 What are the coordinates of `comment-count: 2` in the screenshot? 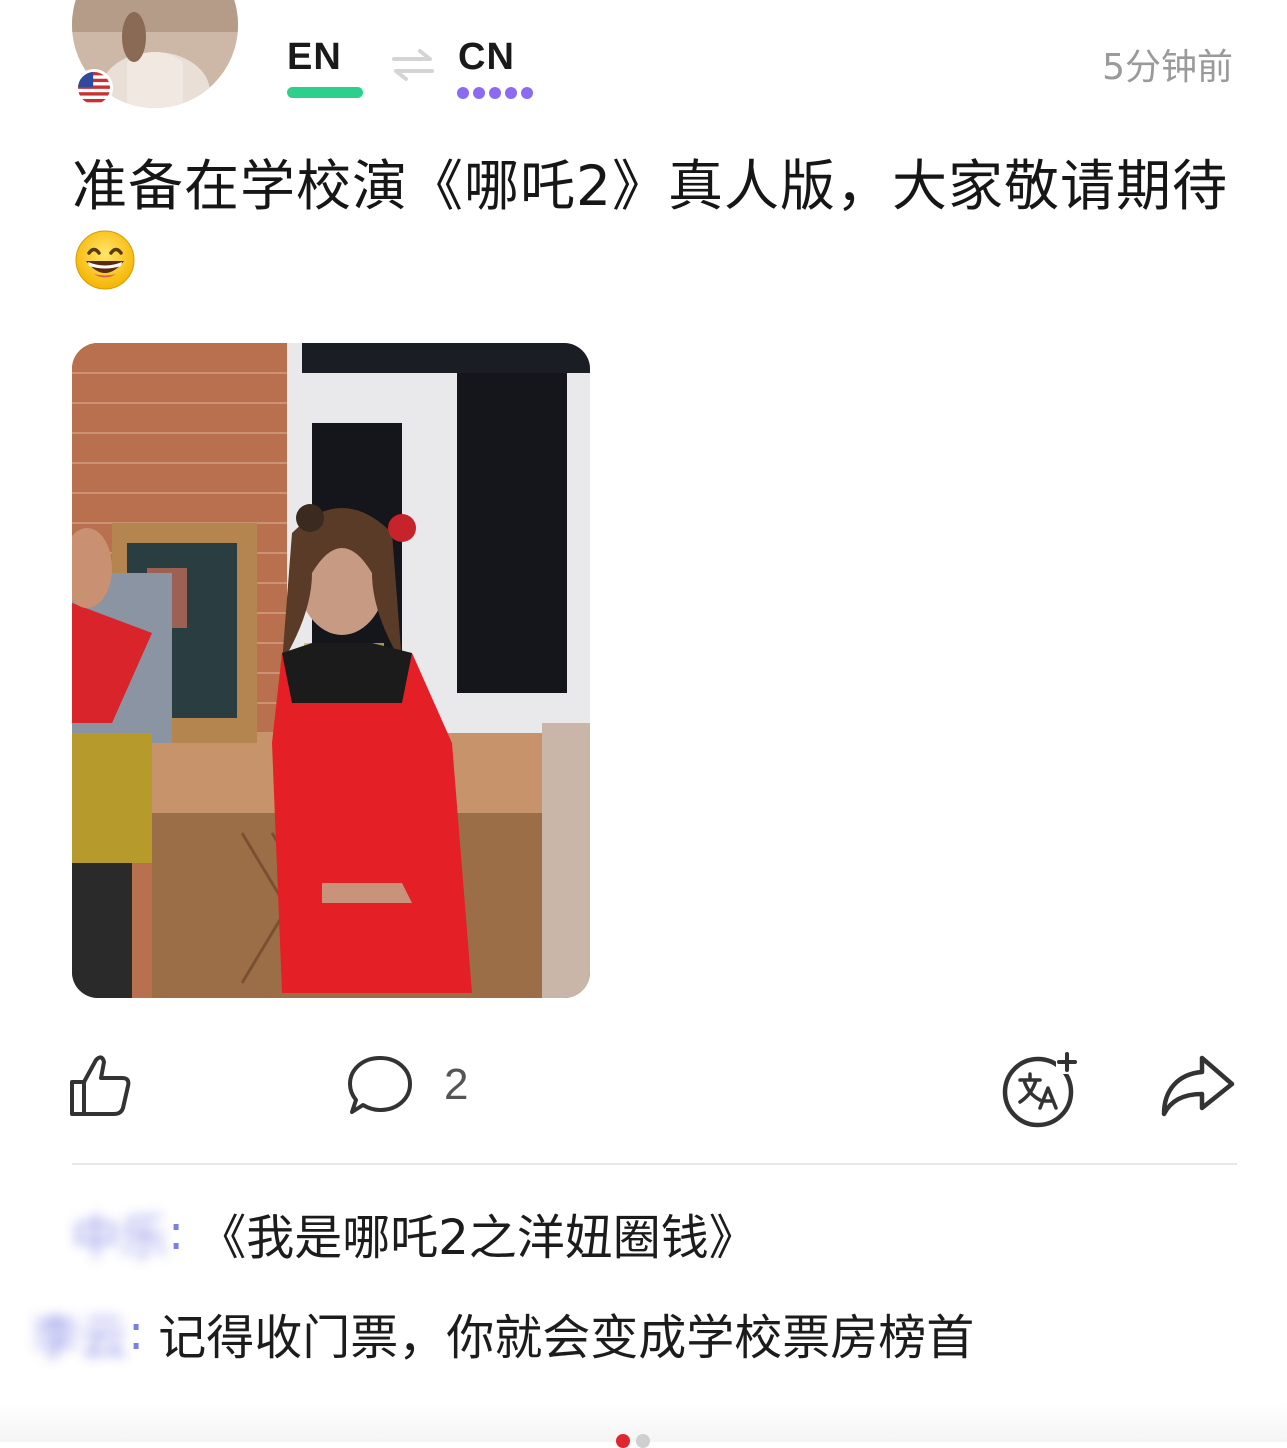 It's located at (456, 1084).